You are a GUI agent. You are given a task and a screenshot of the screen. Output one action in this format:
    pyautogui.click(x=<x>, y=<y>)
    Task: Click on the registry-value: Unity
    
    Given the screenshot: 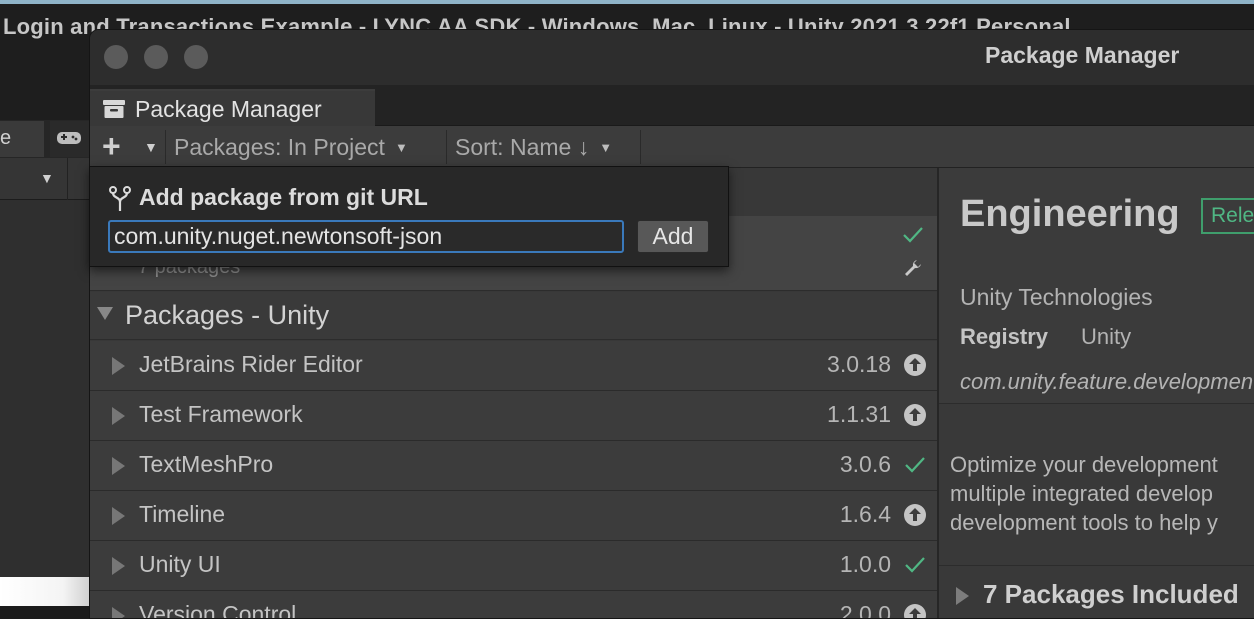 What is the action you would take?
    pyautogui.click(x=1106, y=336)
    